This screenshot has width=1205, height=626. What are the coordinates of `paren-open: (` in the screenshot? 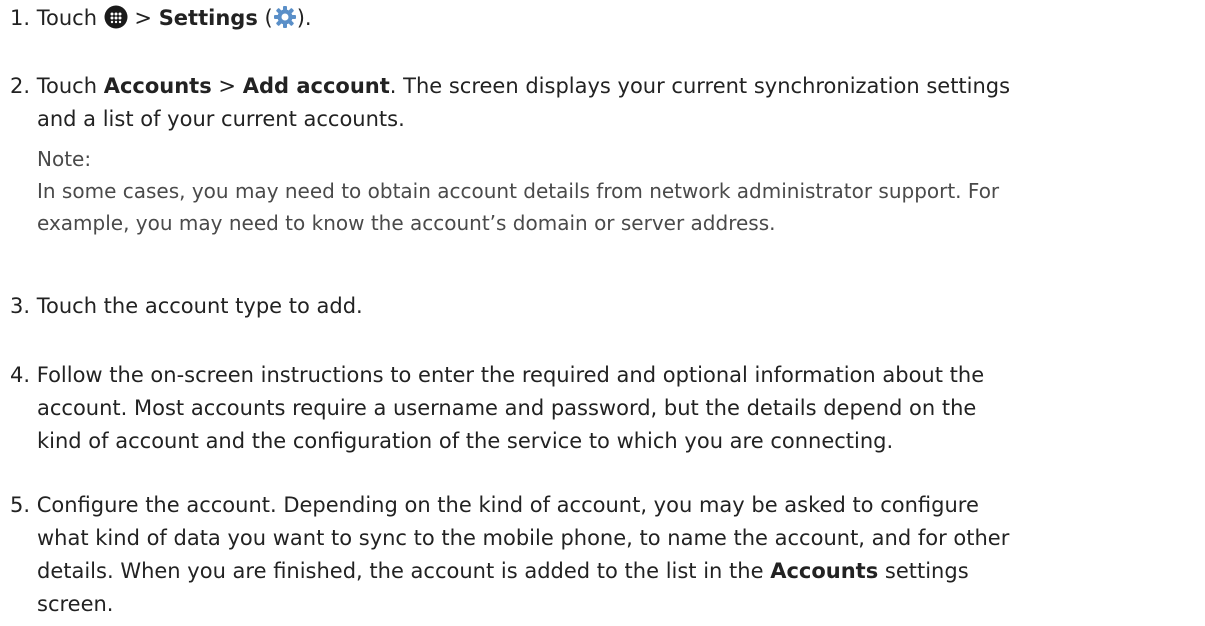 It's located at (268, 18).